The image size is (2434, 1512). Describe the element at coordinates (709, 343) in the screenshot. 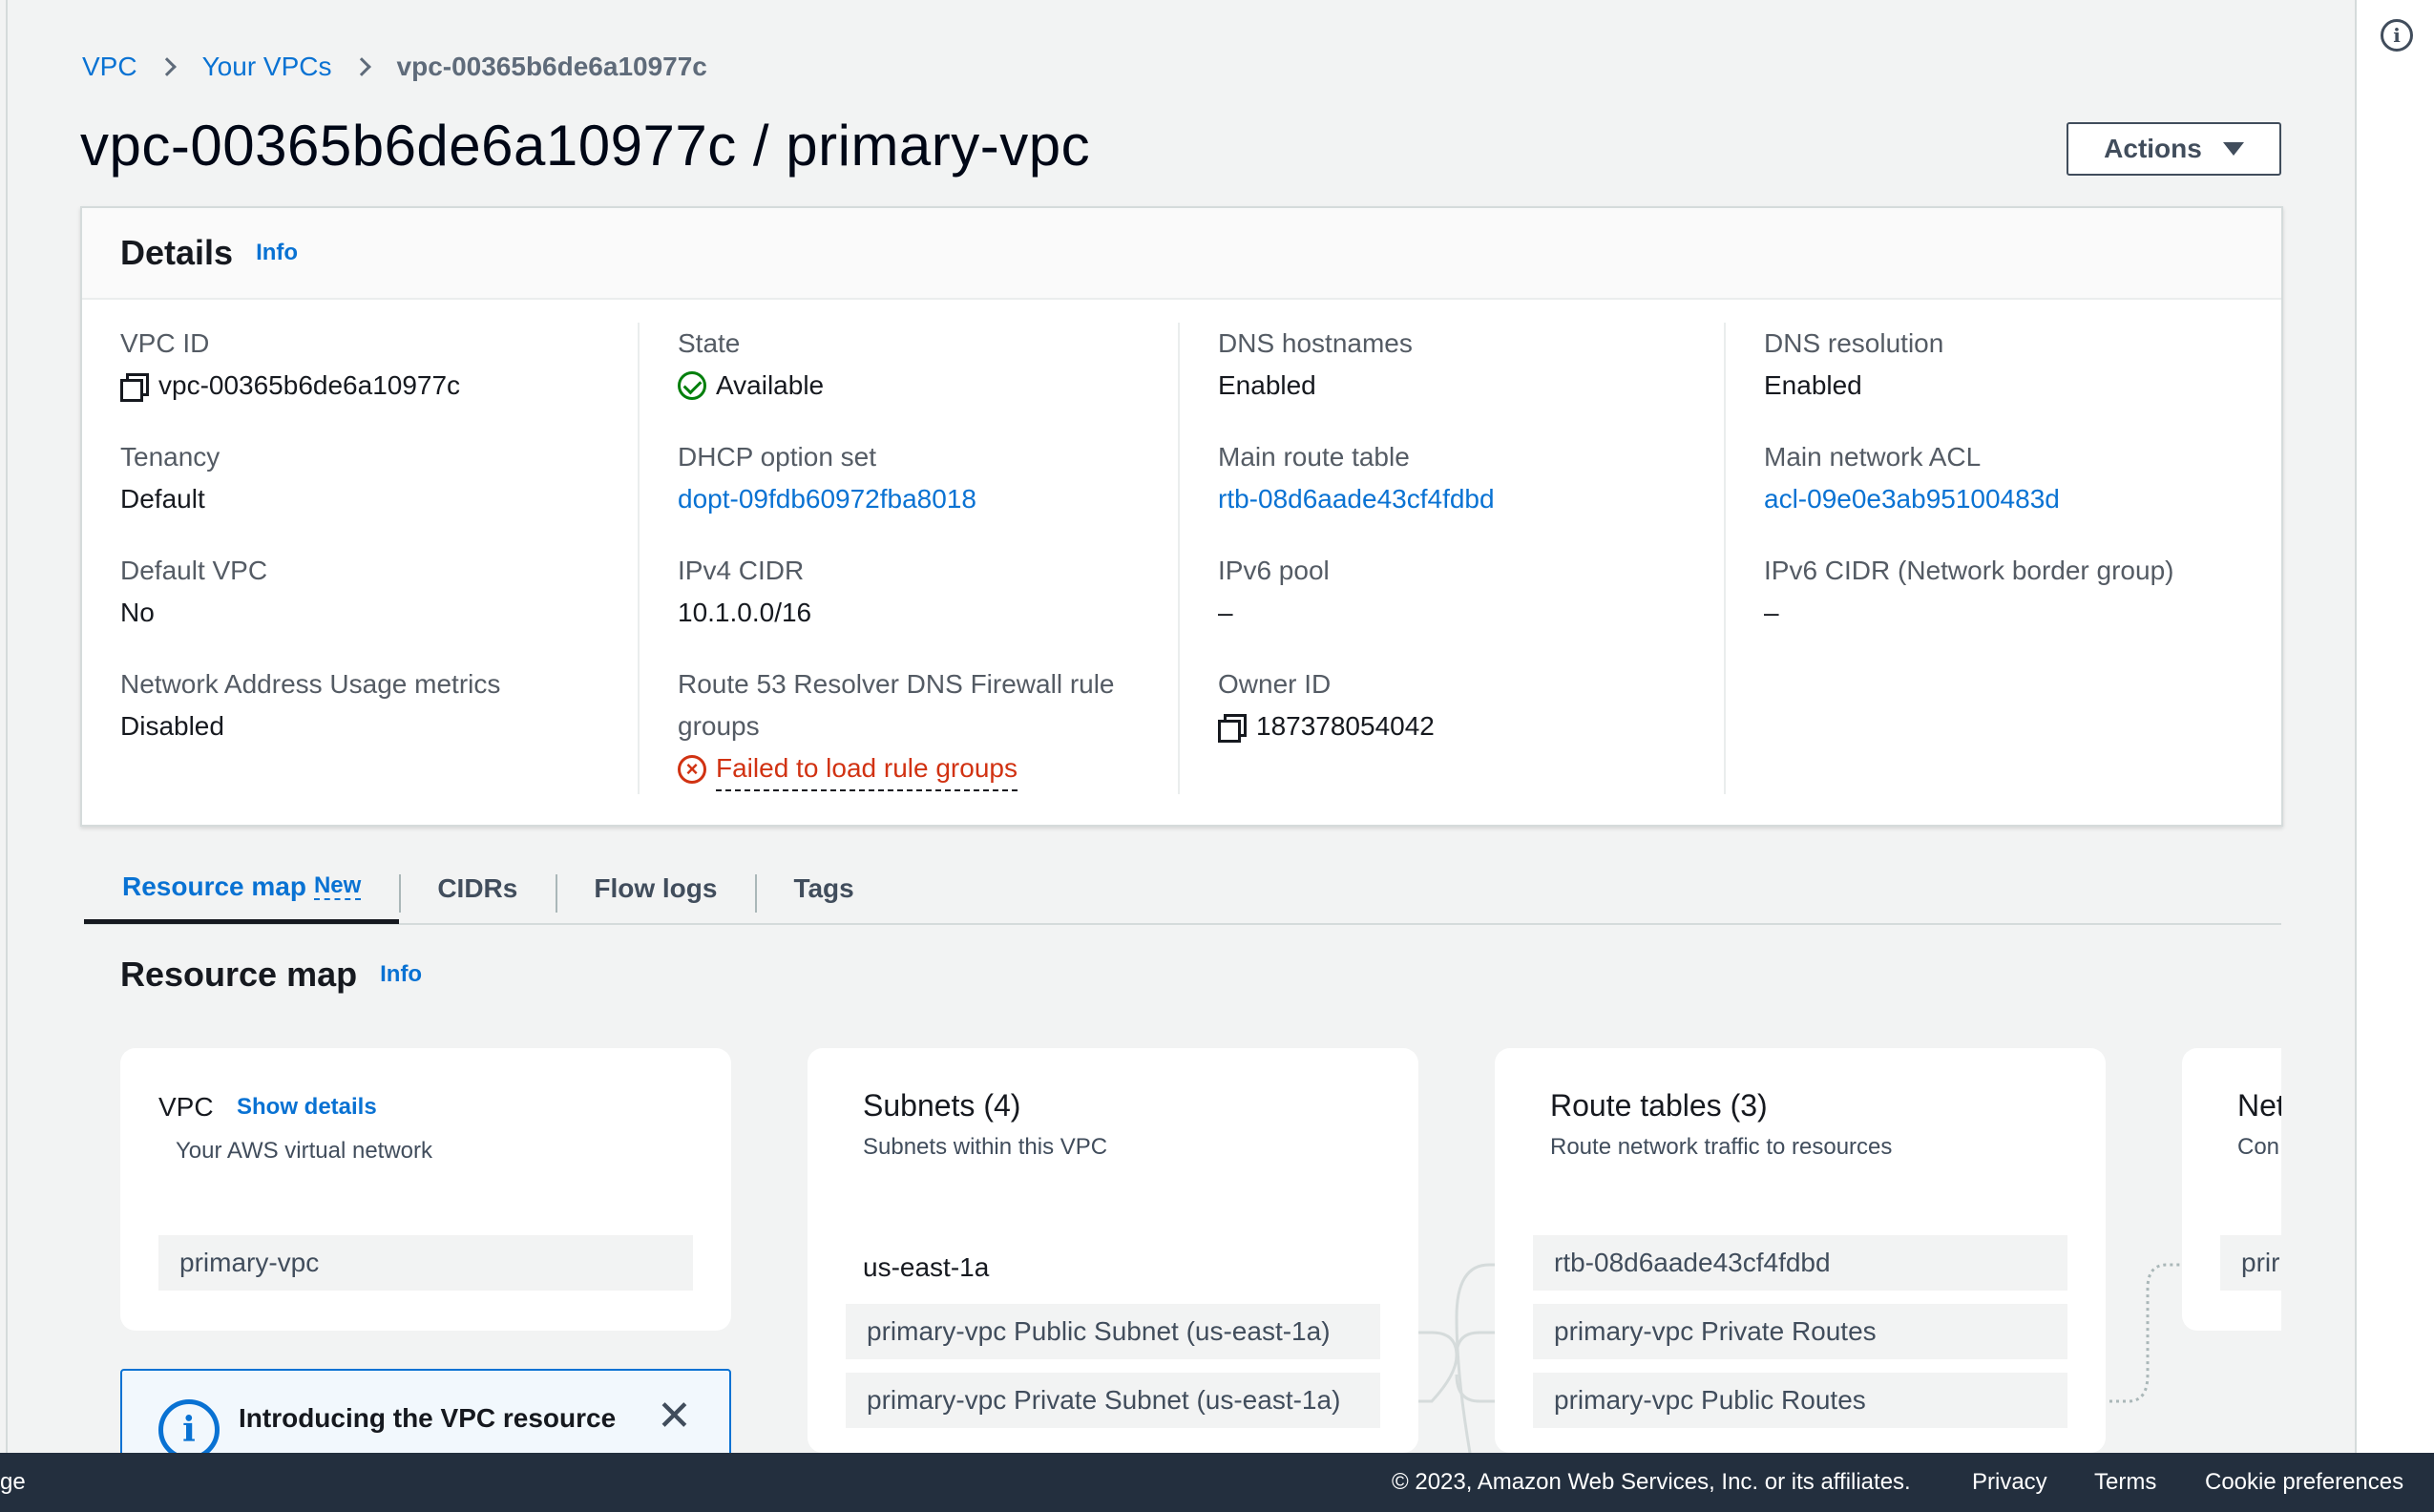

I see `field-label: State` at that location.